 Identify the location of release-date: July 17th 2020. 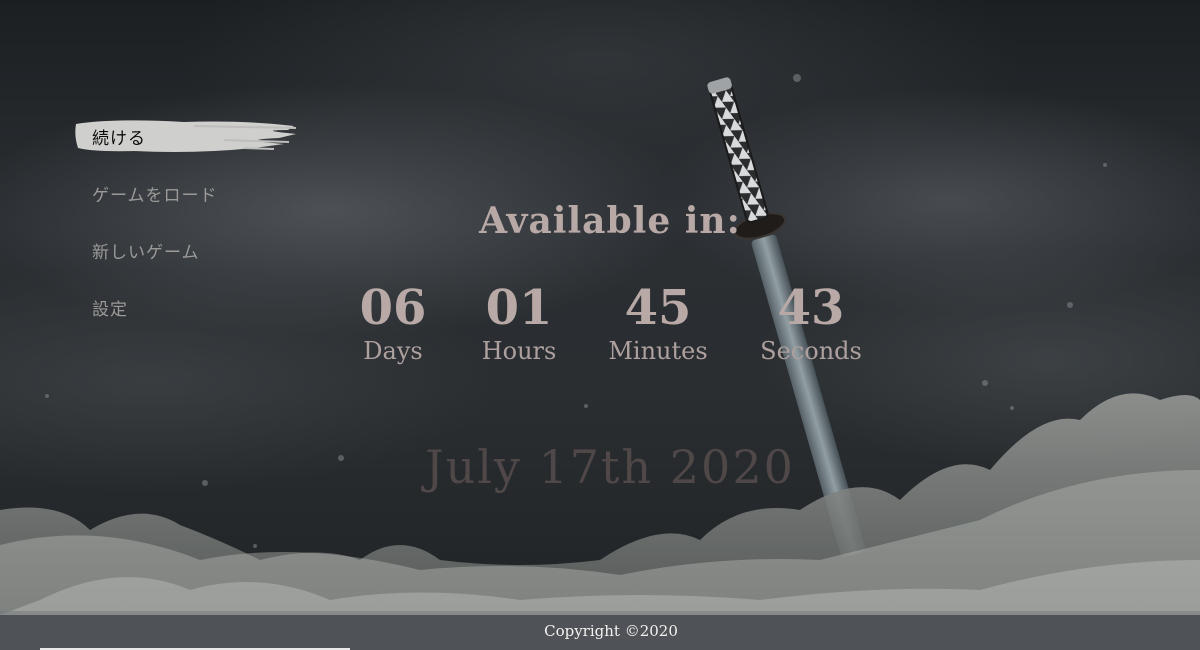
(610, 467).